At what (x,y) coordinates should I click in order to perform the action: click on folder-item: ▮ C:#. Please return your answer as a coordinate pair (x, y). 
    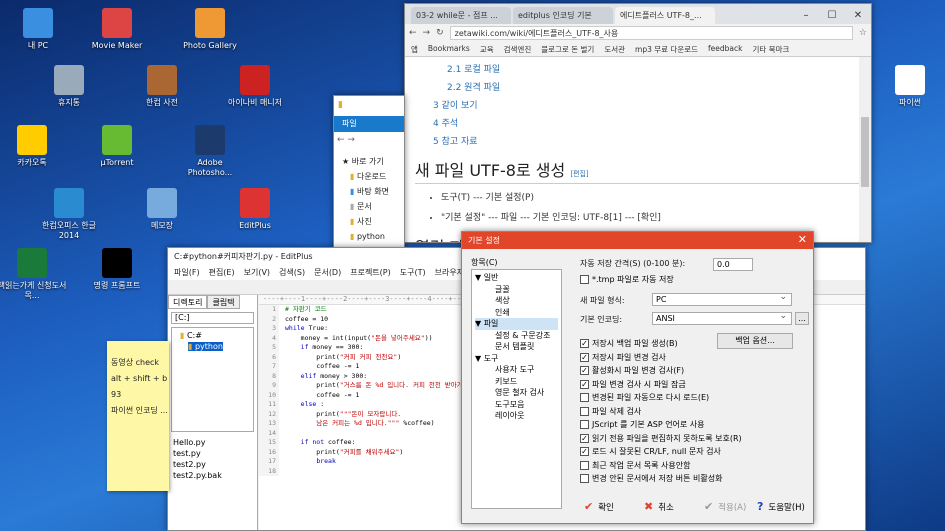
    Looking at the image, I should click on (212, 335).